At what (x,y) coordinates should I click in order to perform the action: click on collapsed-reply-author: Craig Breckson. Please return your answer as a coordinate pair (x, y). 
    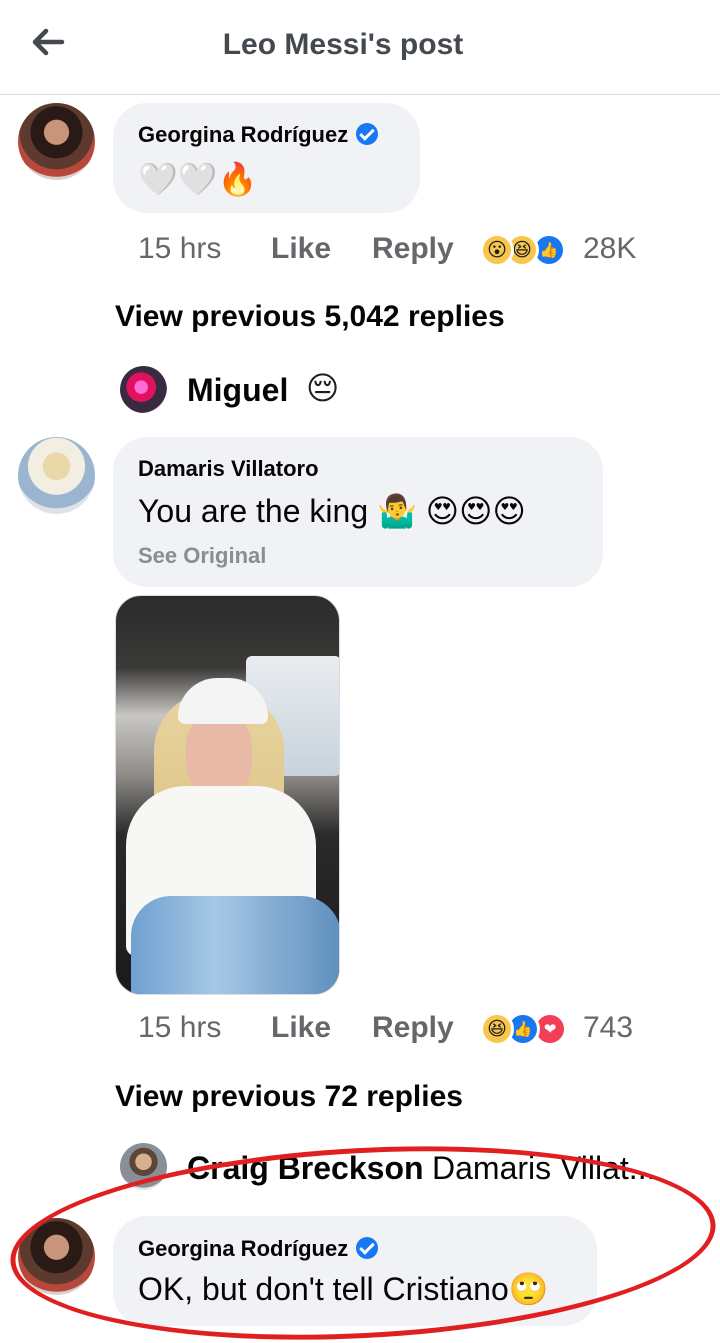
    Looking at the image, I should click on (305, 1168).